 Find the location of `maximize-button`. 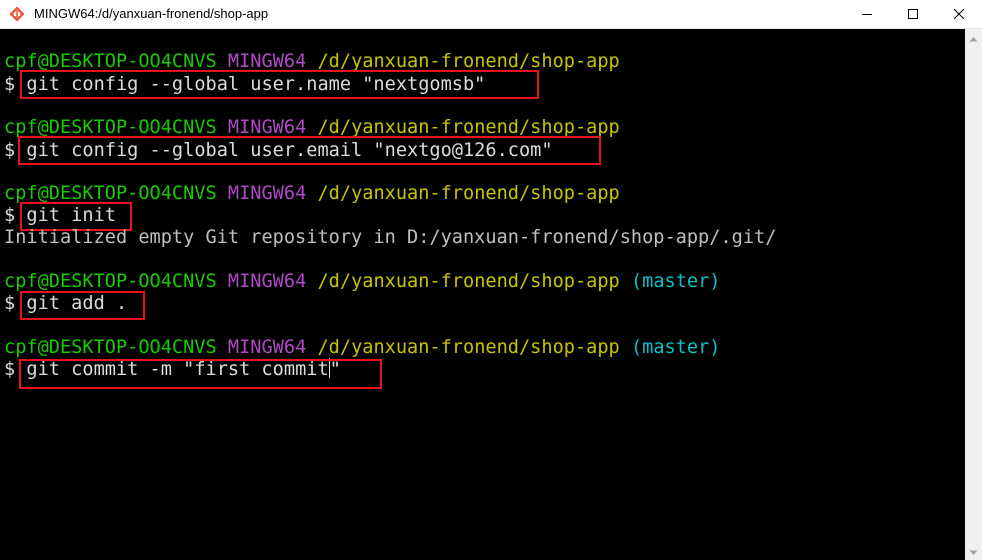

maximize-button is located at coordinates (913, 14).